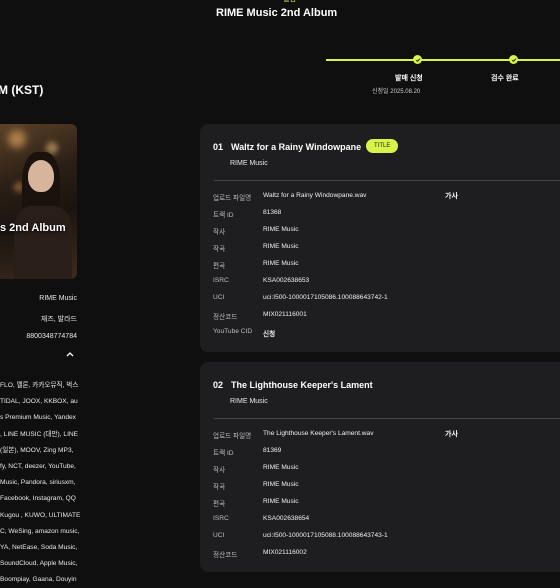 Image resolution: width=560 pixels, height=588 pixels. Describe the element at coordinates (285, 314) in the screenshot. I see `field-value: MIX021116001` at that location.